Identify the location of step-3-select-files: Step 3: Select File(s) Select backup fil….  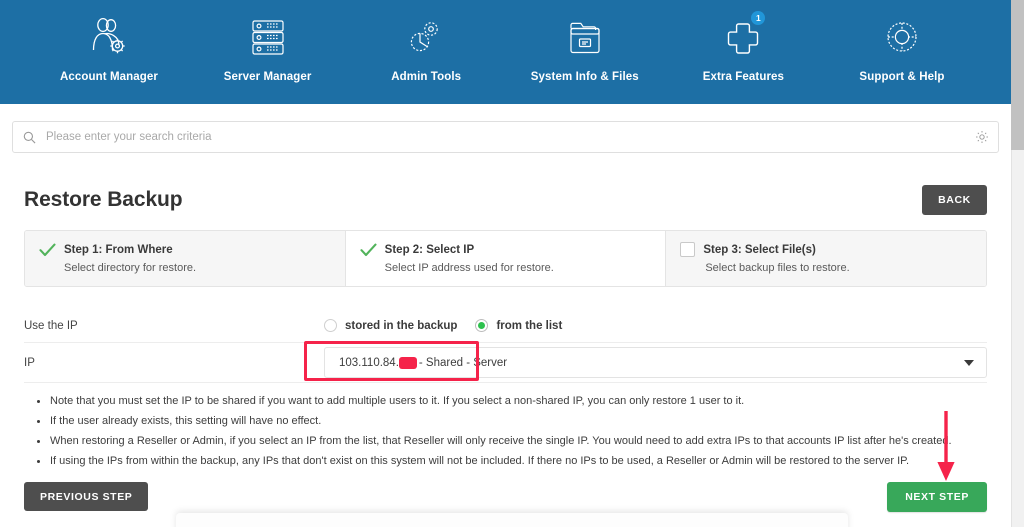
(825, 258).